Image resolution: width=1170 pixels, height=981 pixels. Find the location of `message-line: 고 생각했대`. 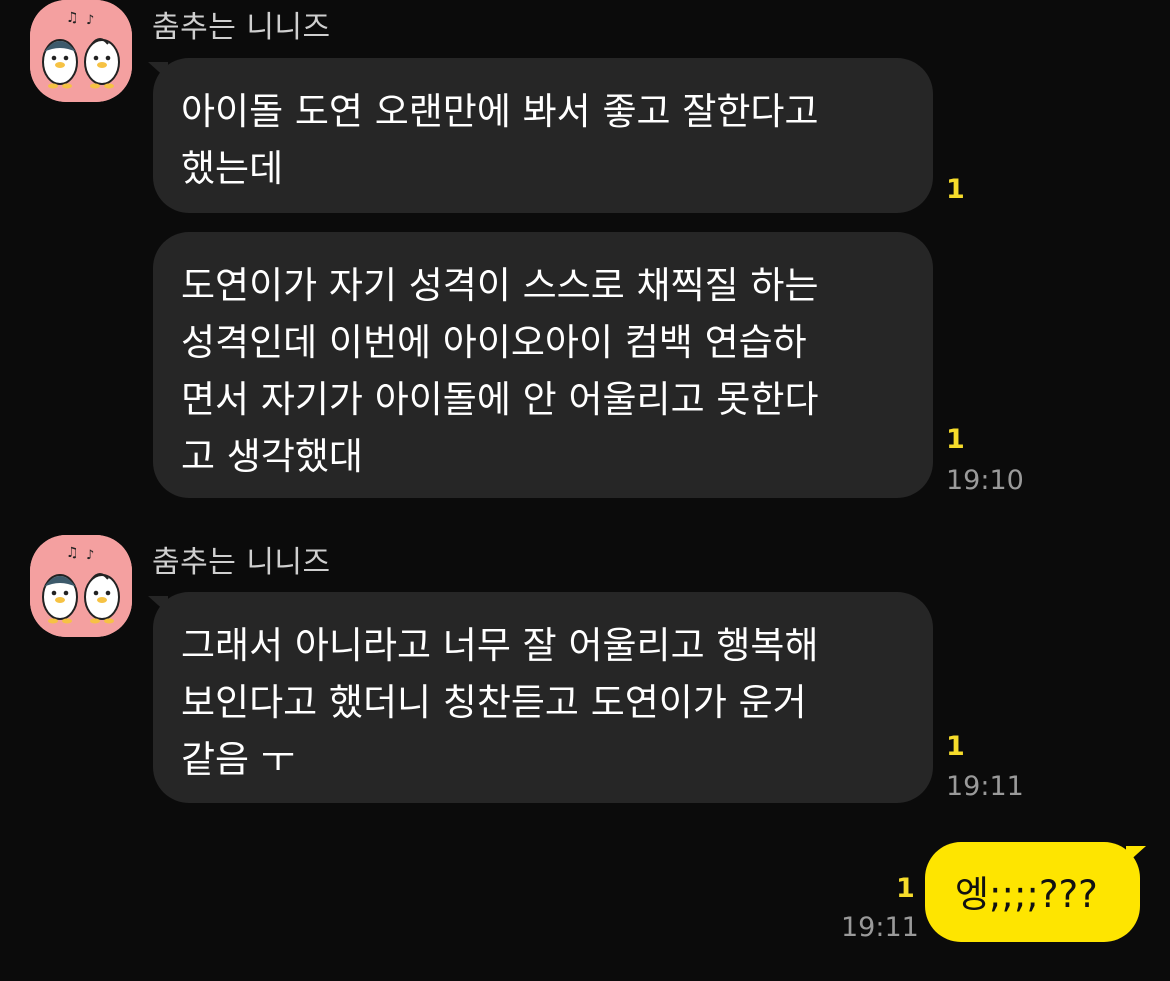

message-line: 고 생각했대 is located at coordinates (272, 456).